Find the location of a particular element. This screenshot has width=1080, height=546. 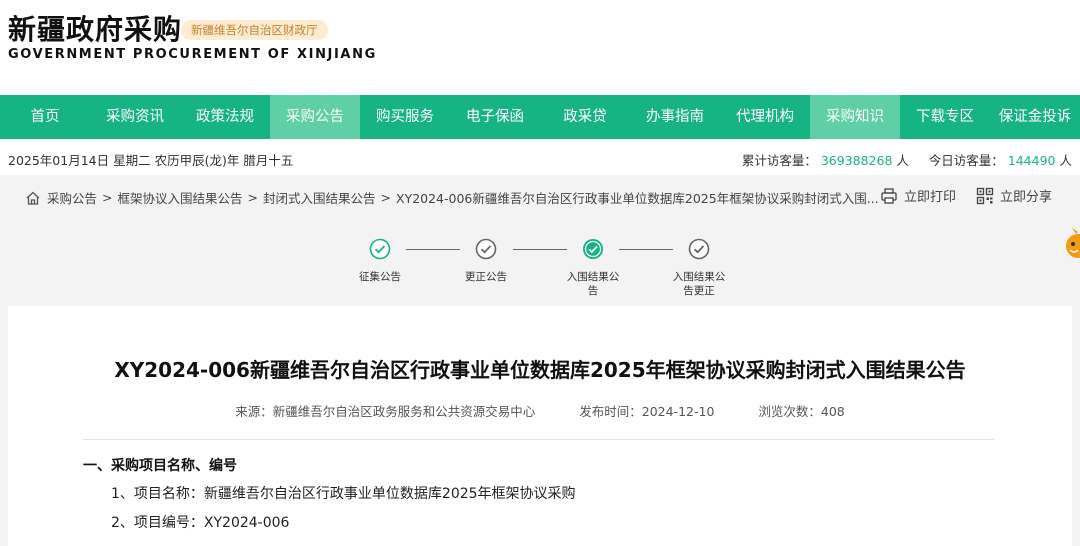

today-visitors-unit: 人 is located at coordinates (1065, 160).